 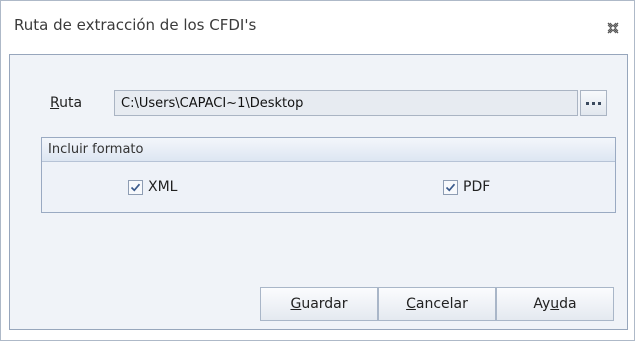 I want to click on browse-button, so click(x=593, y=103).